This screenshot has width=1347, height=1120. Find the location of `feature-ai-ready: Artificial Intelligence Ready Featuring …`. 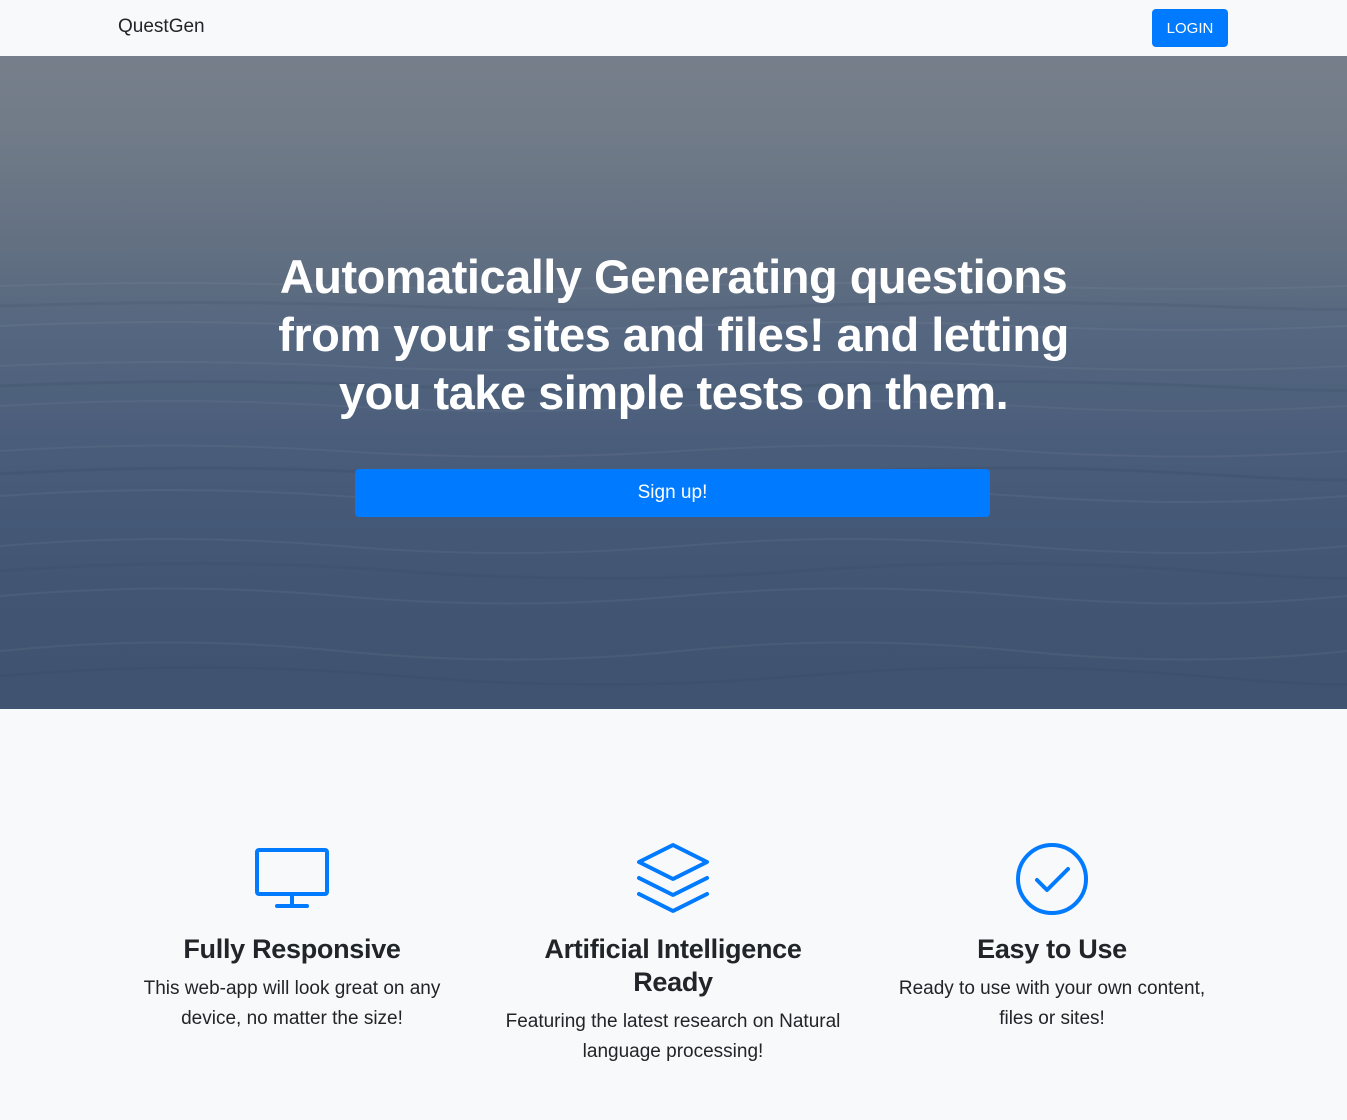

feature-ai-ready: Artificial Intelligence Ready Featuring … is located at coordinates (673, 953).